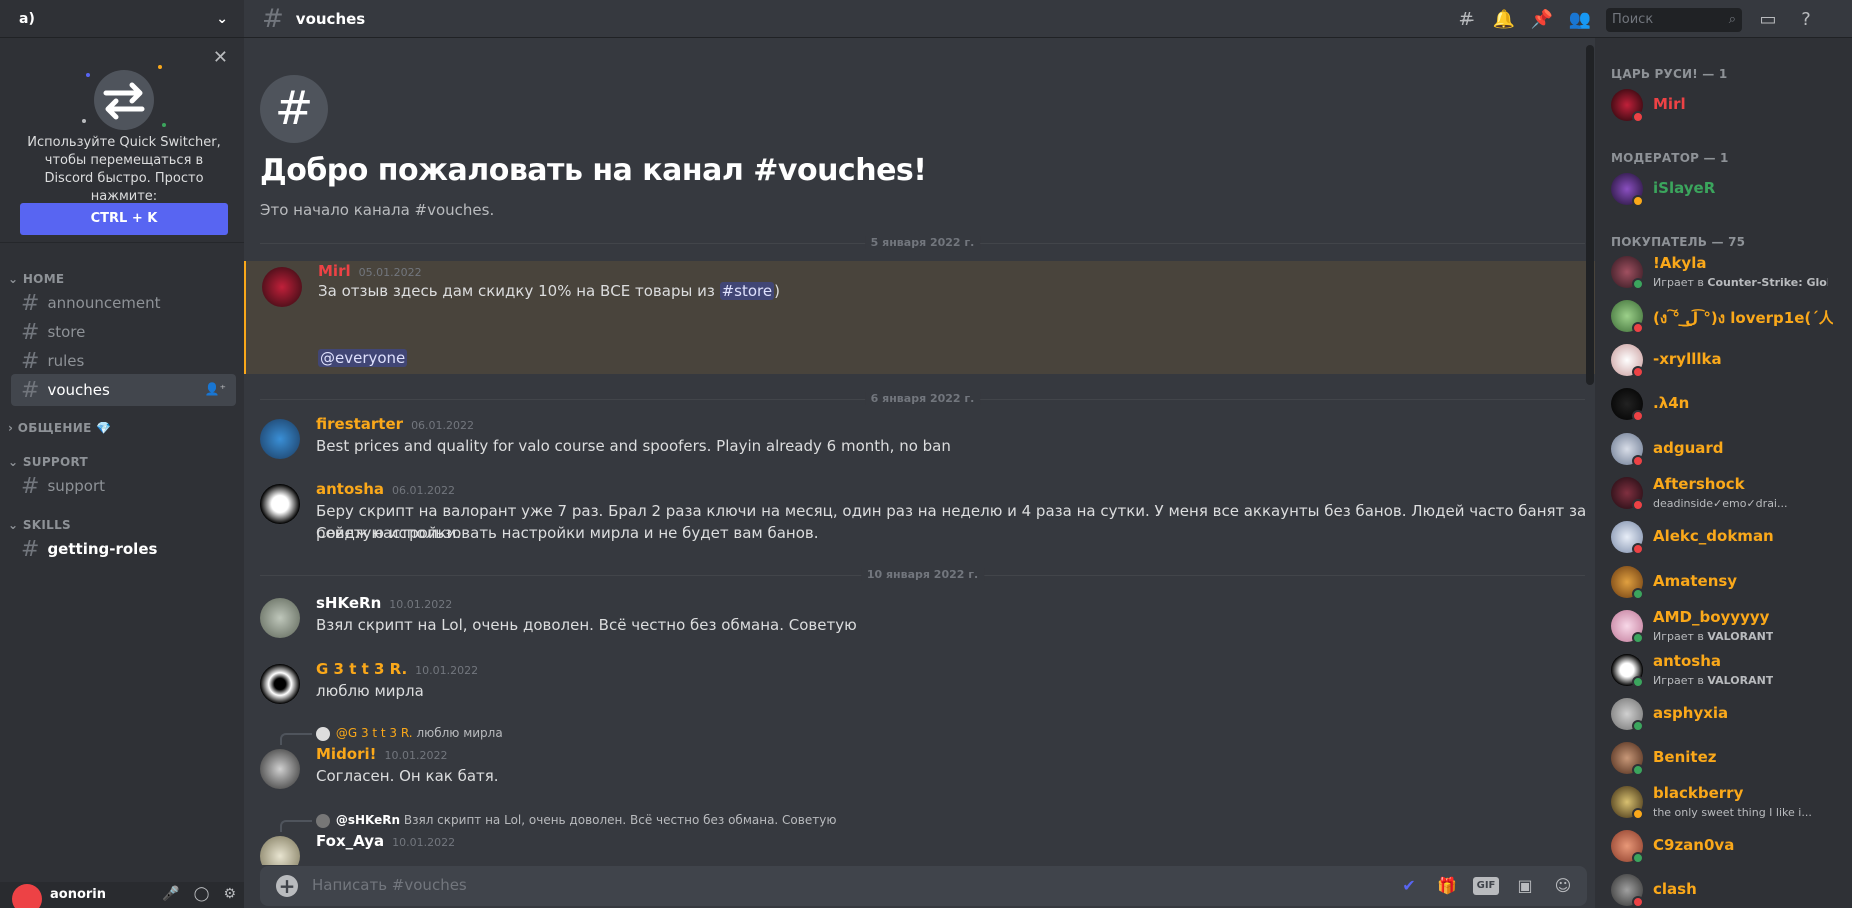 This screenshot has height=908, width=1852. Describe the element at coordinates (124, 97) in the screenshot. I see `quick-switcher-icon` at that location.